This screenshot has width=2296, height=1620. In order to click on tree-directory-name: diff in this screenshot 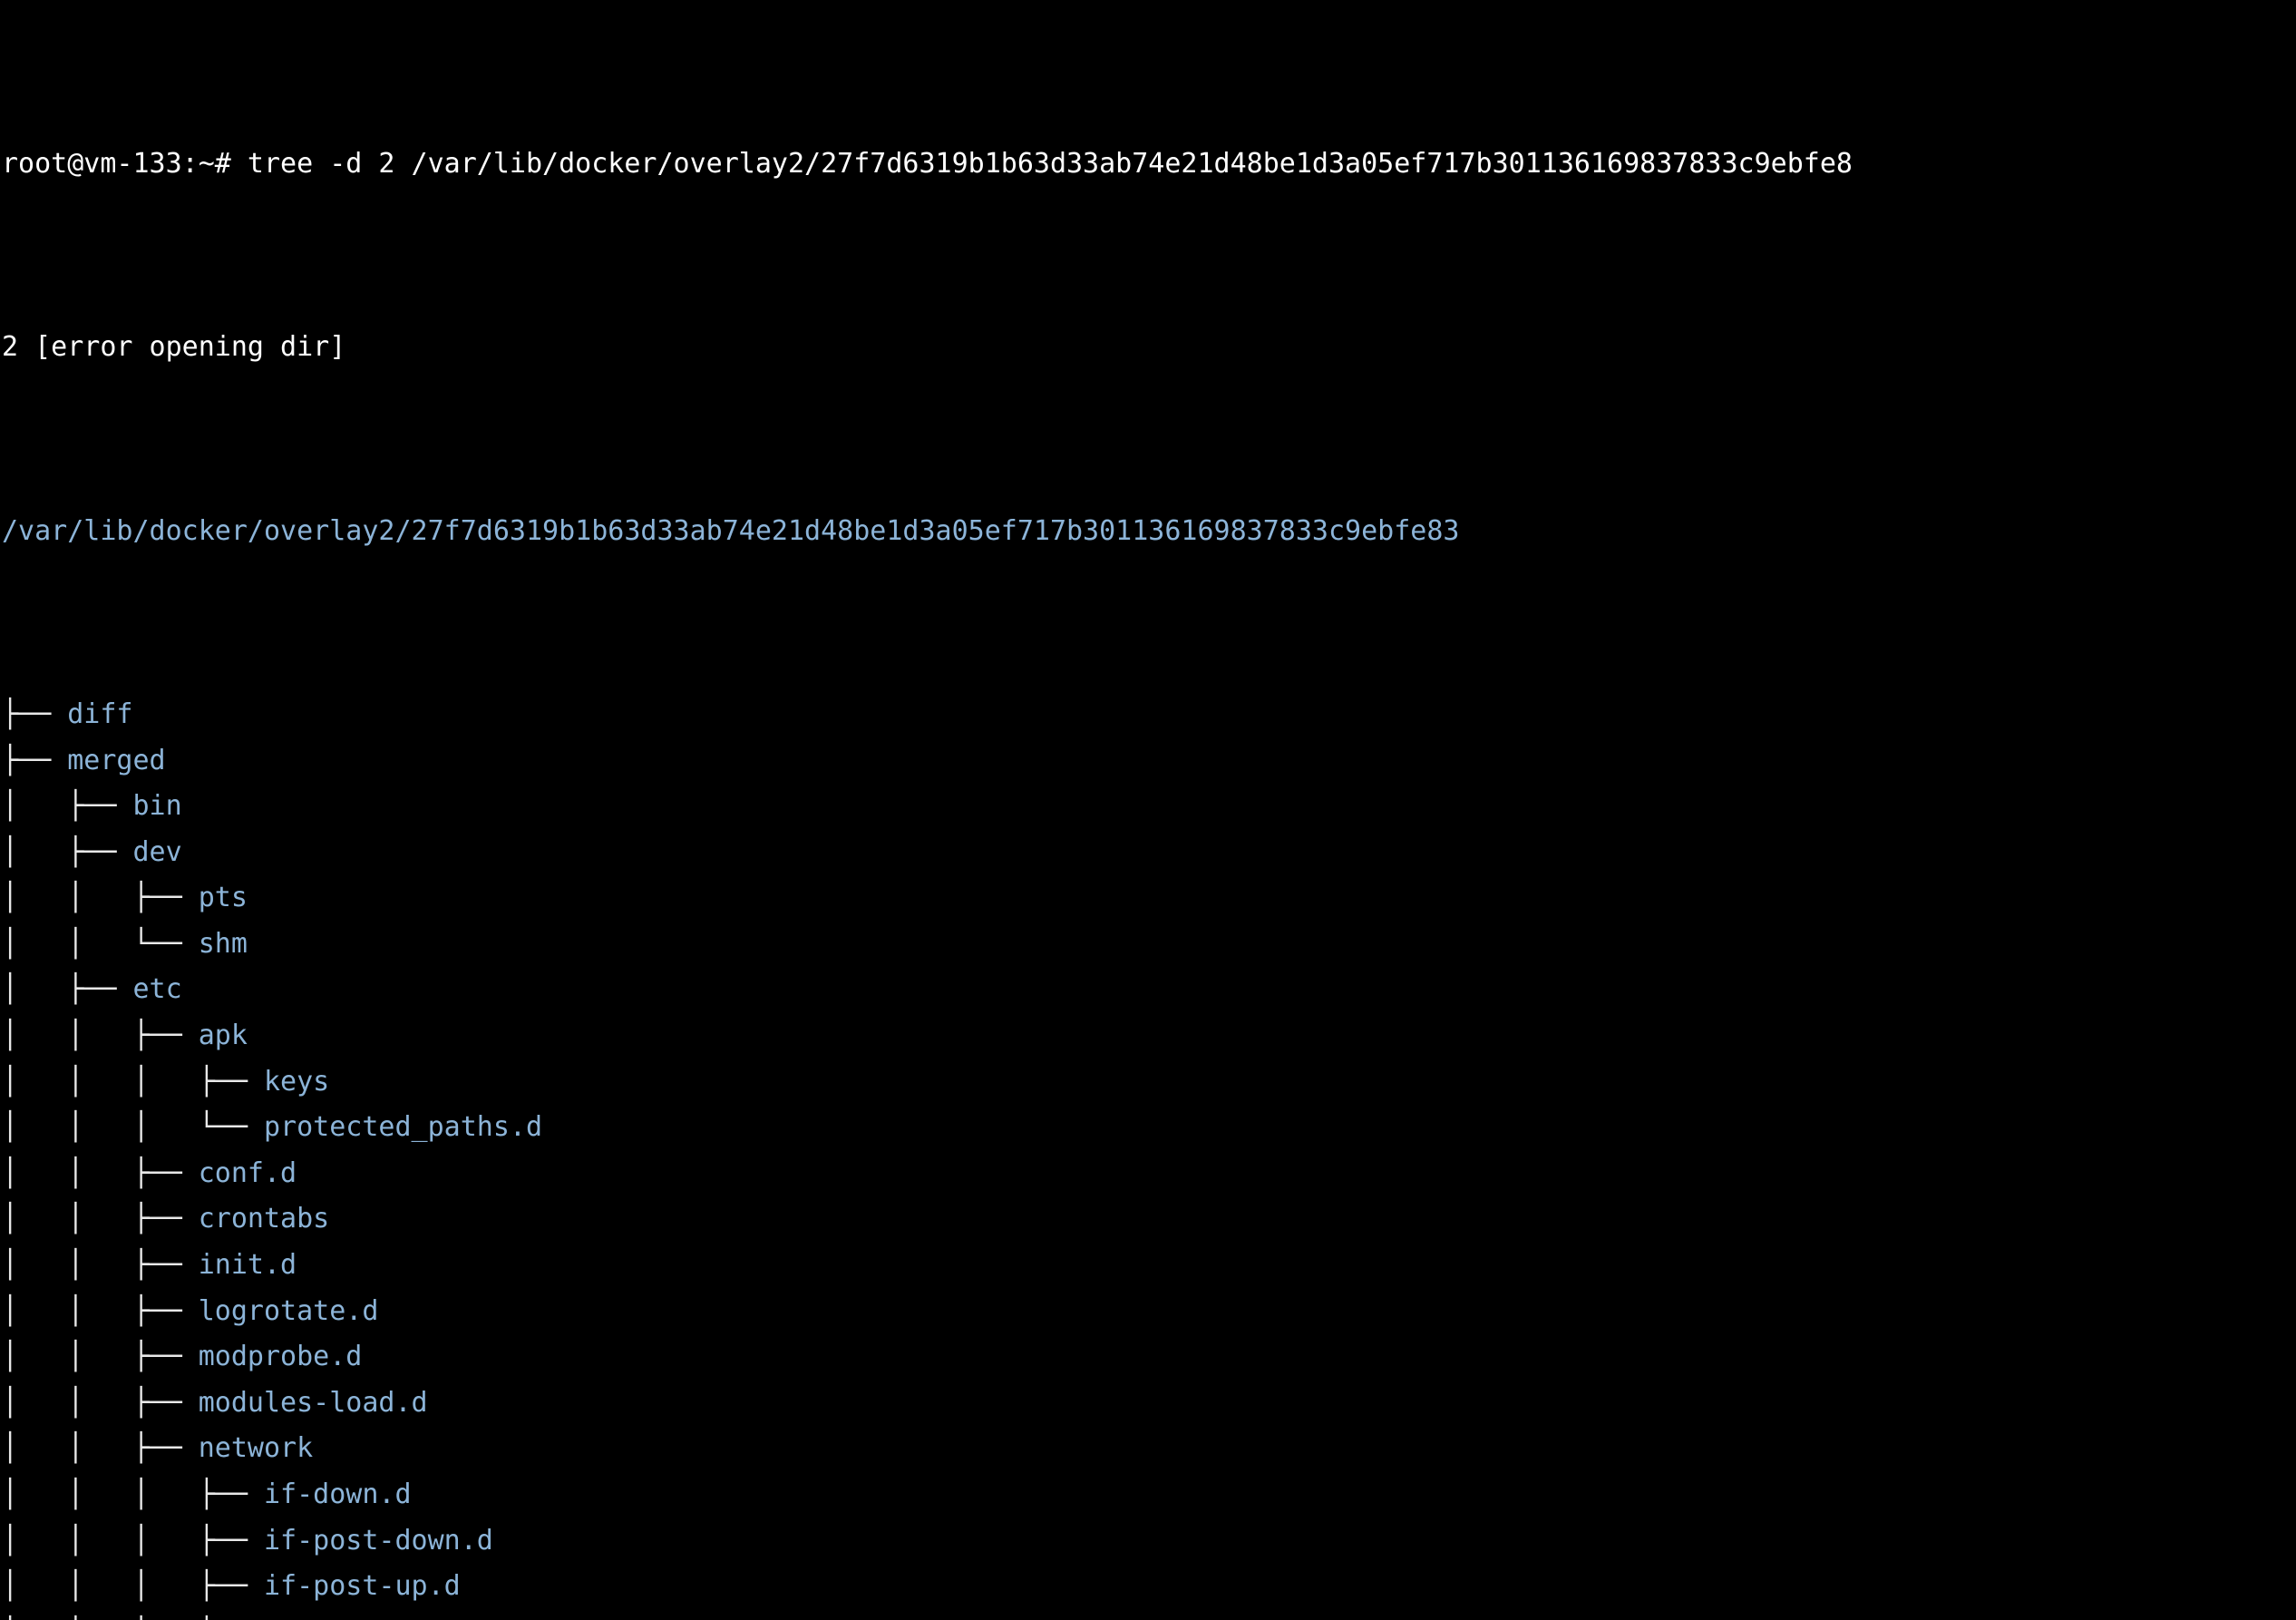, I will do `click(100, 714)`.